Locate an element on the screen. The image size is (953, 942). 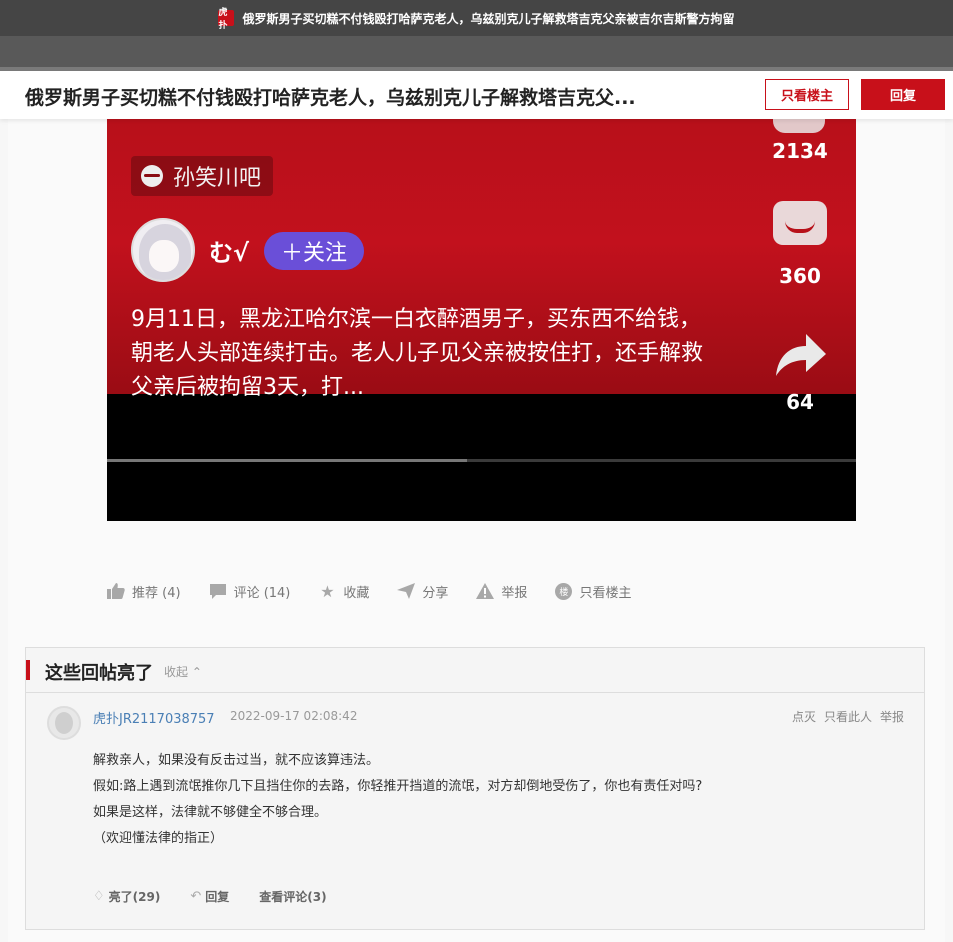
reply-line: （欢迎懂法律的指正） is located at coordinates (158, 838).